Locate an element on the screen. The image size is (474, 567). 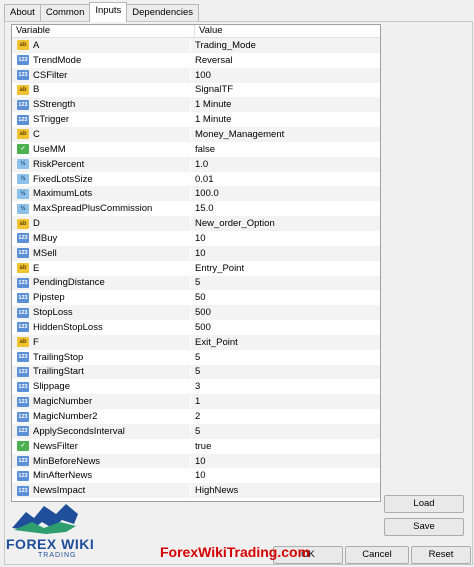
column-header-variable: Variable is located at coordinates (103, 31).